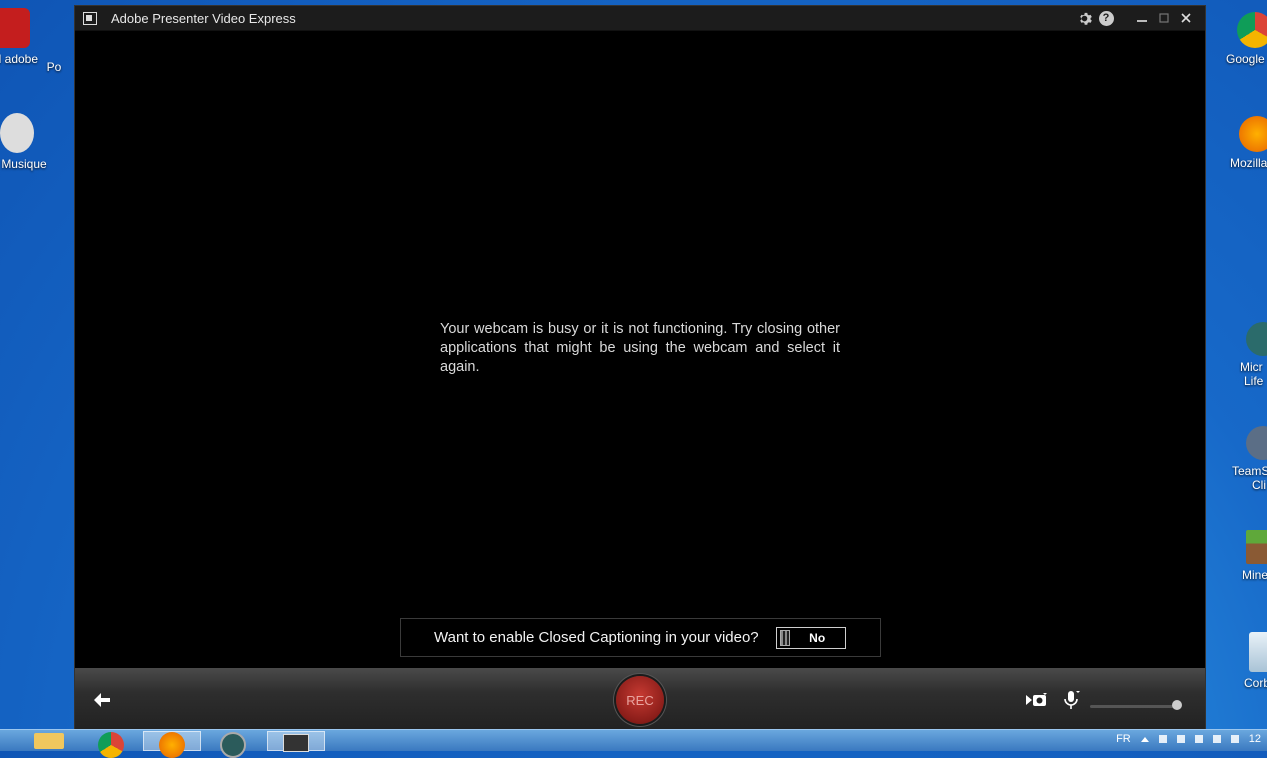 This screenshot has height=758, width=1267. Describe the element at coordinates (1247, 661) in the screenshot. I see `desktop-icon-recycle-bin: Corb` at that location.